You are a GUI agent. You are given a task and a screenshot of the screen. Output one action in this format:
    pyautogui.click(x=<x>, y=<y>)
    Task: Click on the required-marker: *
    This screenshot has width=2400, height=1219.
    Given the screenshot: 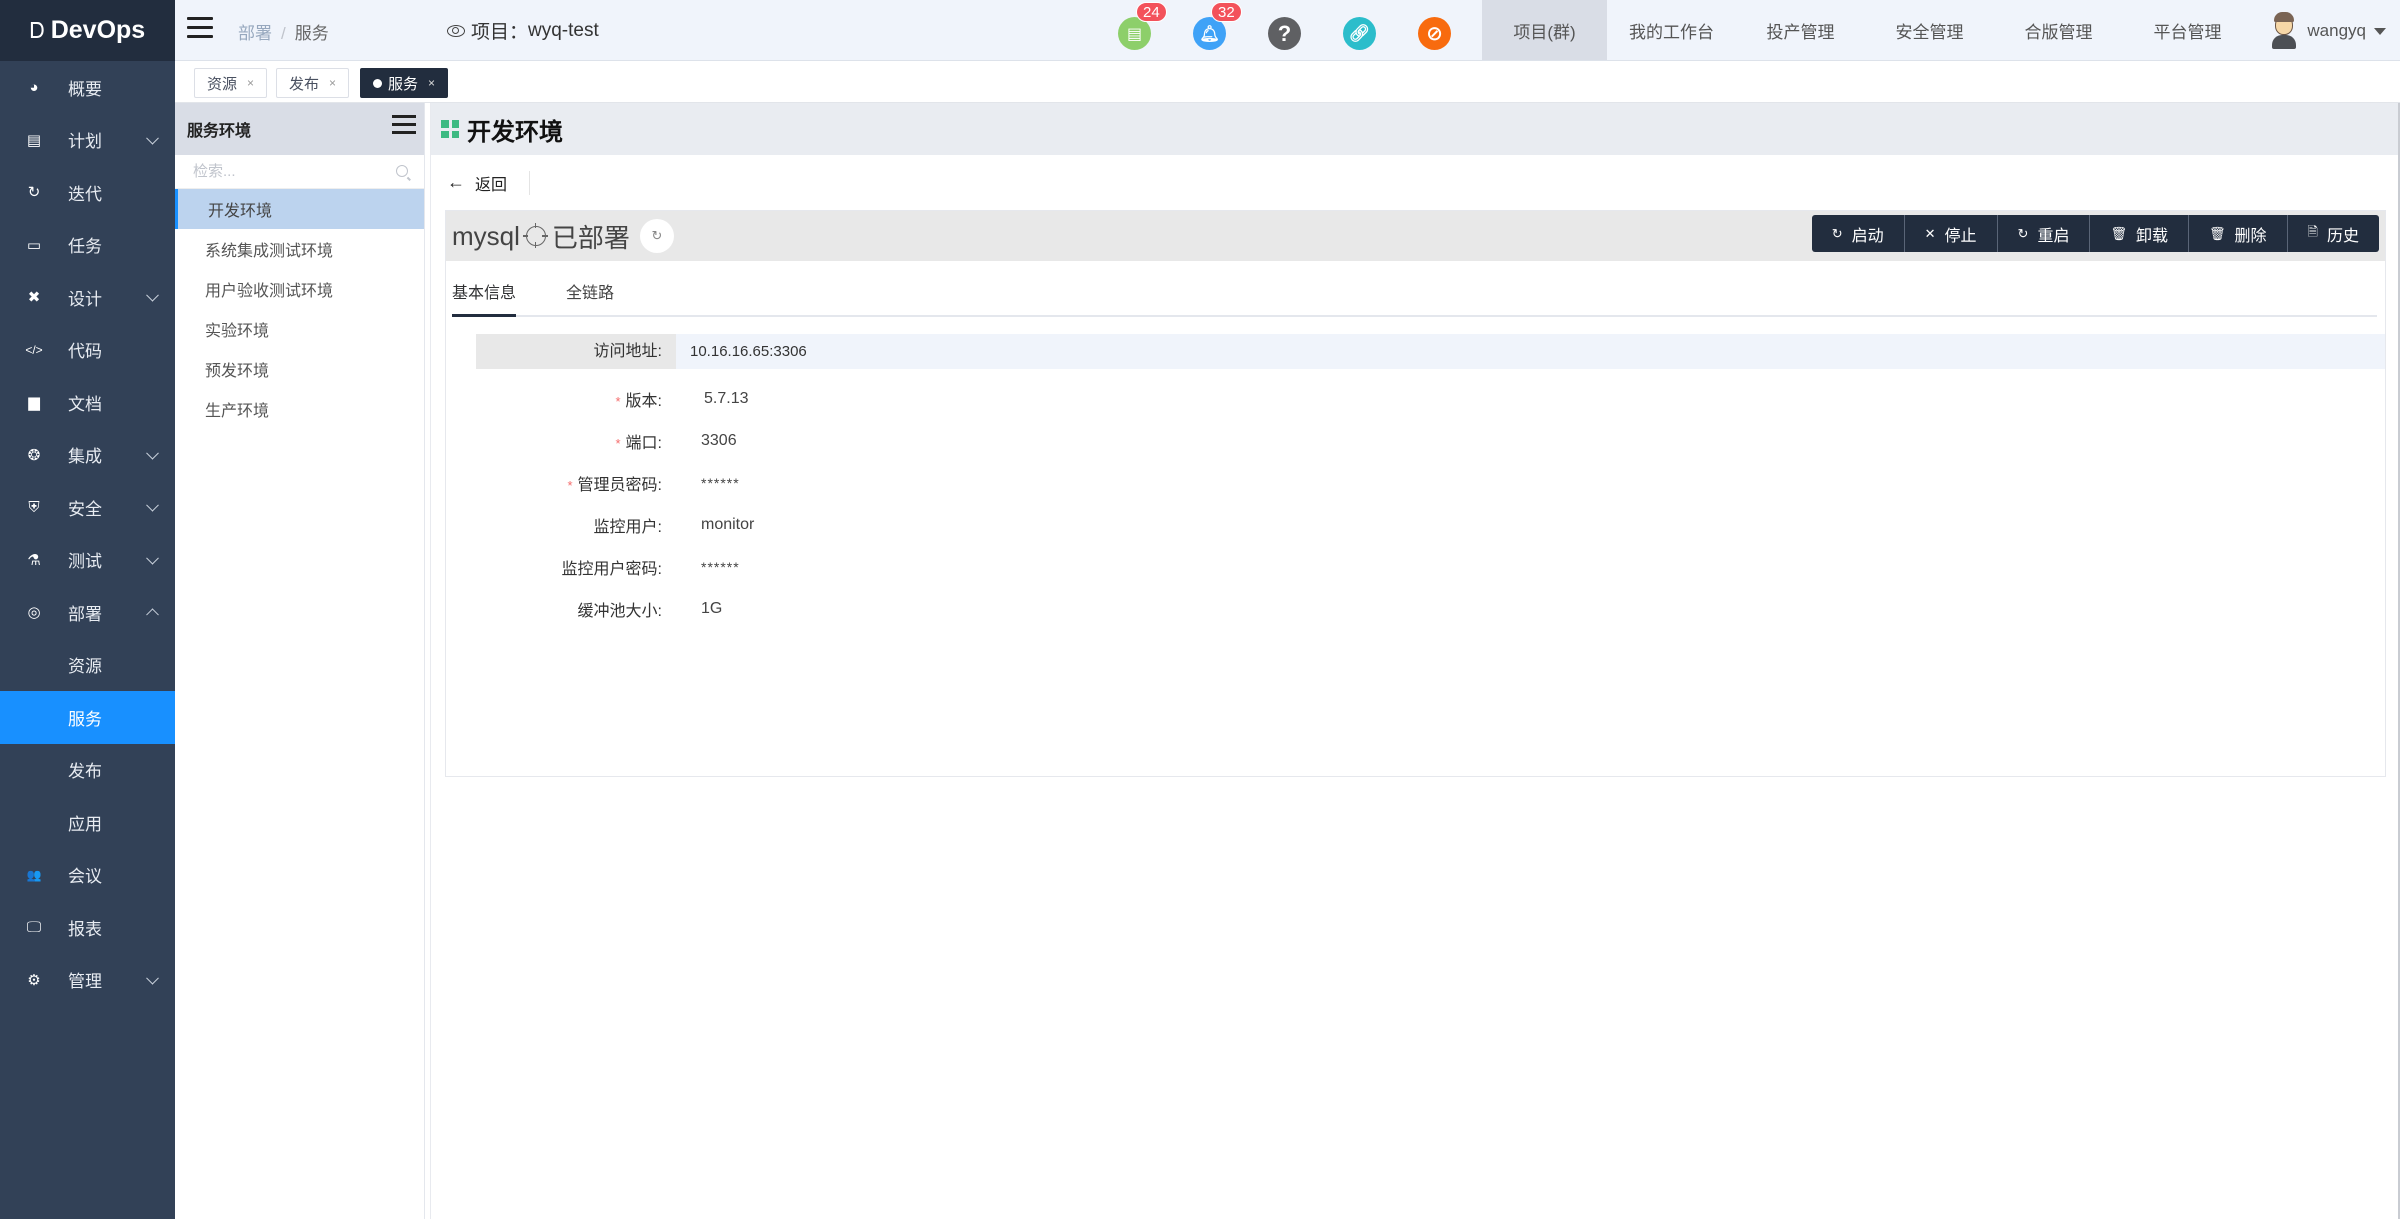 What is the action you would take?
    pyautogui.click(x=618, y=401)
    